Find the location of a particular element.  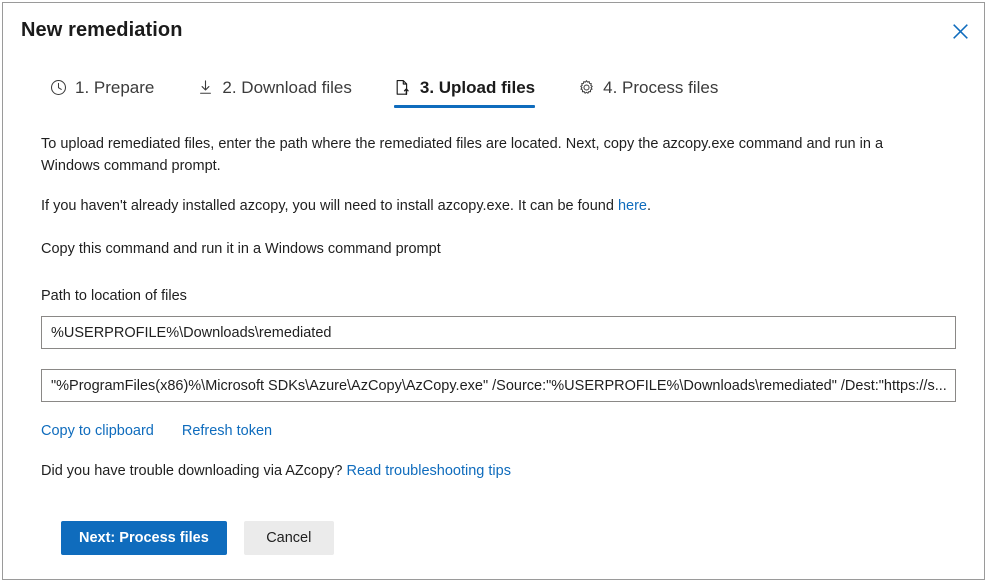

azcopy-here-link: here is located at coordinates (632, 206).